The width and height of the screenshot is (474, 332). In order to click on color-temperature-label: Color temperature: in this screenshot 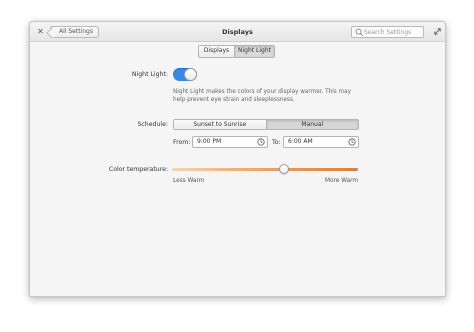, I will do `click(138, 169)`.